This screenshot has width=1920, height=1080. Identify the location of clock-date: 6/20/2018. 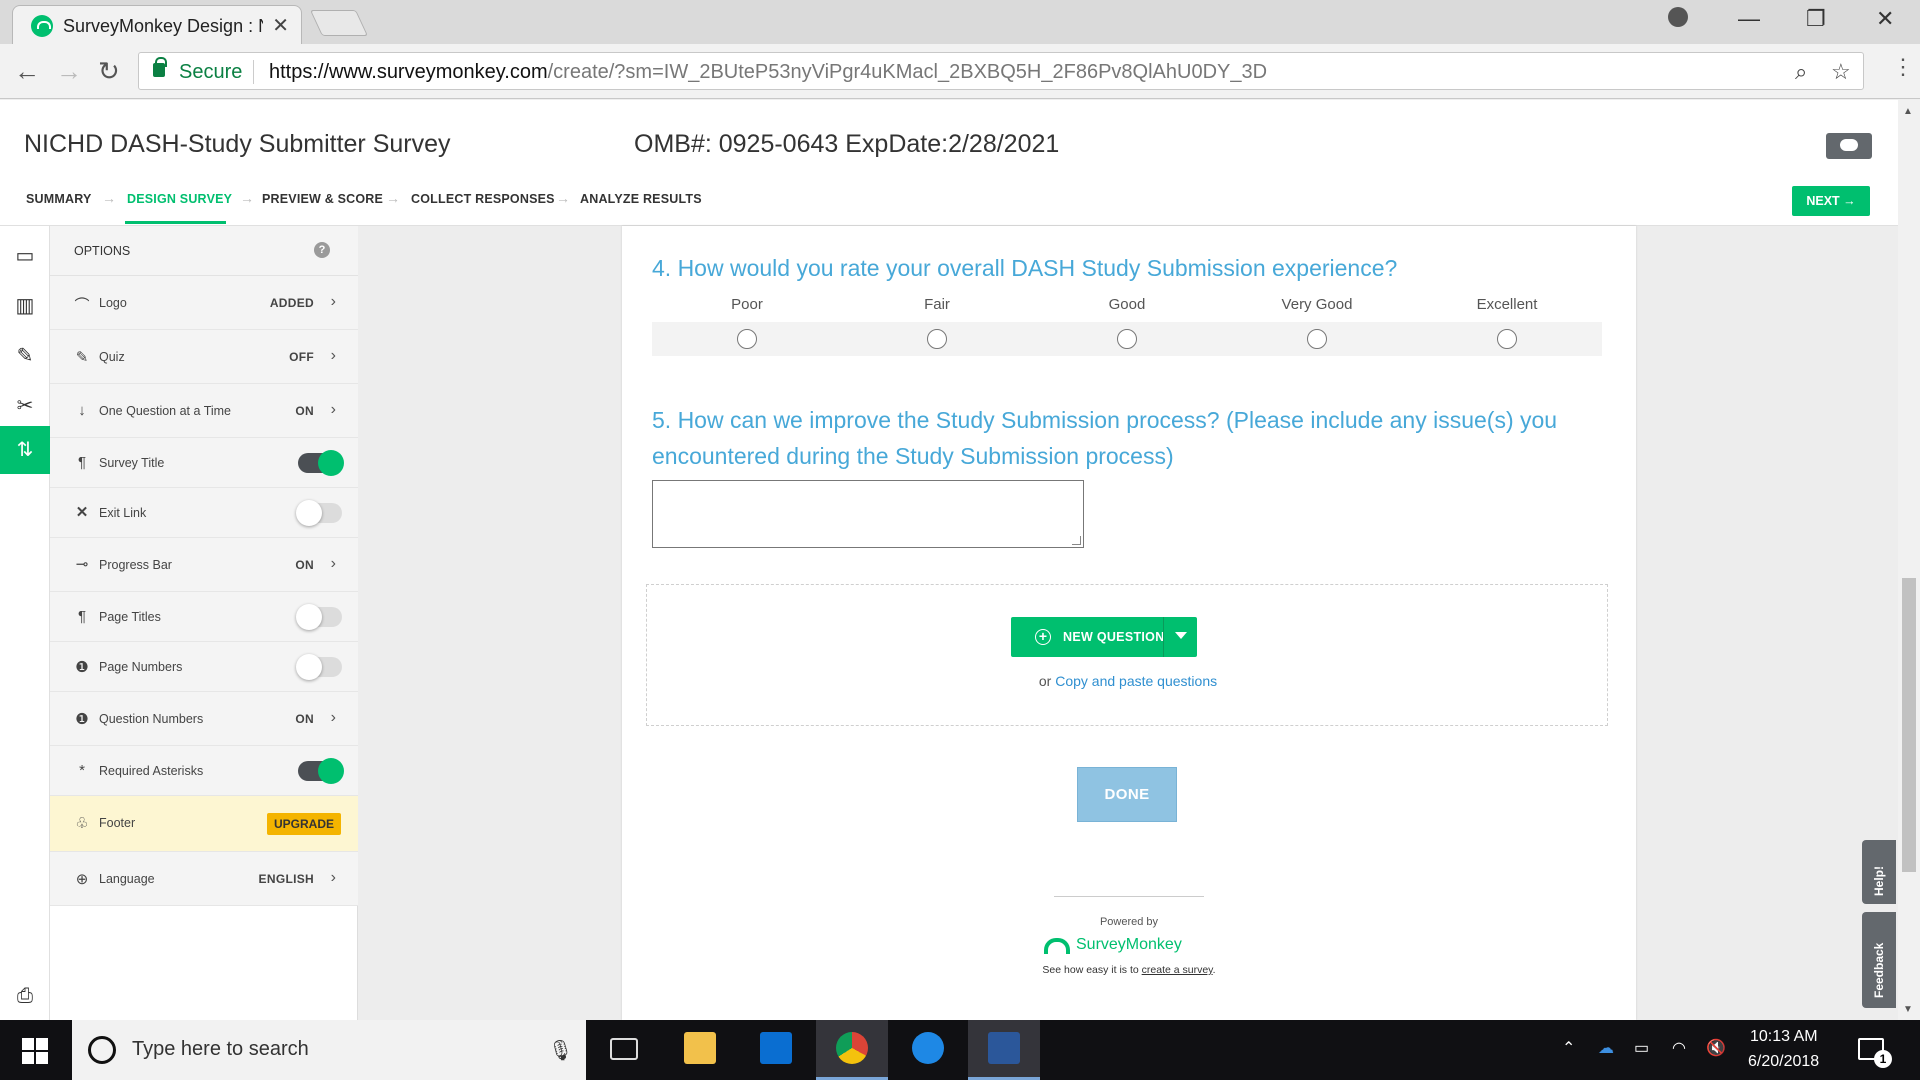
(1783, 1062).